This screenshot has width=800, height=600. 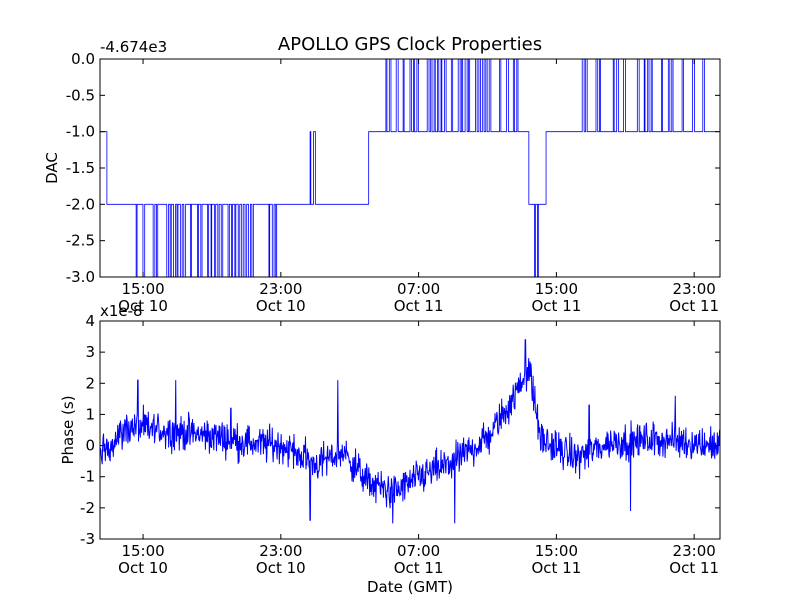 I want to click on dac-ylabel: DAC, so click(x=52, y=168).